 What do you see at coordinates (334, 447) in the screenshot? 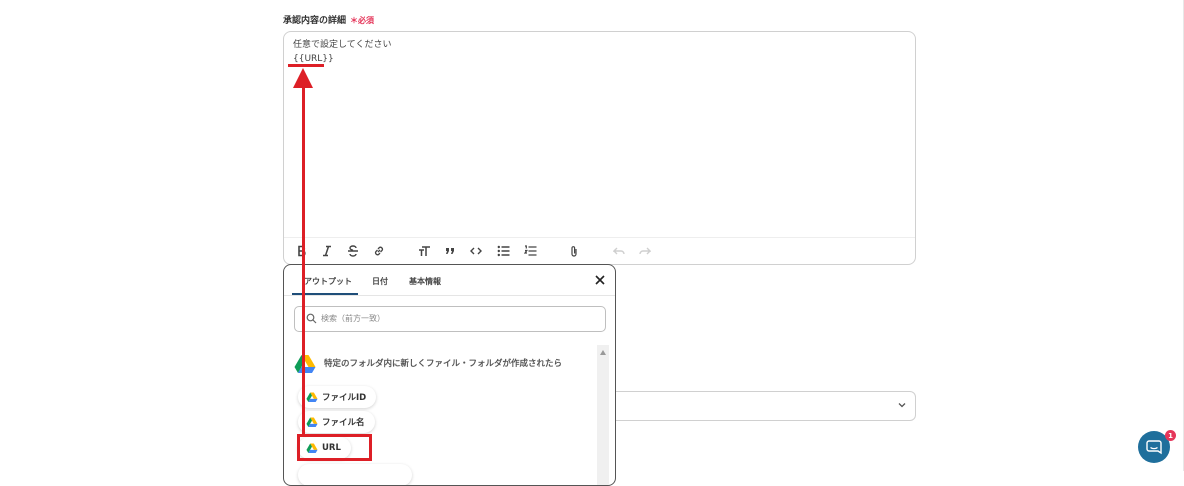
I see `annotation-highlight-box` at bounding box center [334, 447].